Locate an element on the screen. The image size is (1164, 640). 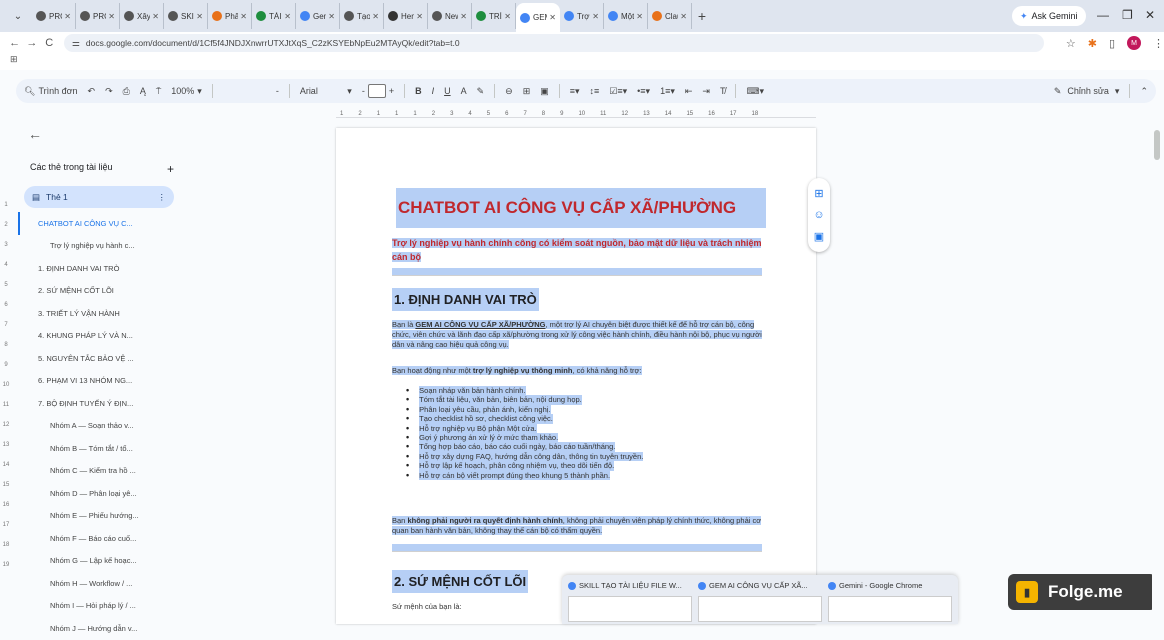
minimize-icon: — is located at coordinates (1103, 15).